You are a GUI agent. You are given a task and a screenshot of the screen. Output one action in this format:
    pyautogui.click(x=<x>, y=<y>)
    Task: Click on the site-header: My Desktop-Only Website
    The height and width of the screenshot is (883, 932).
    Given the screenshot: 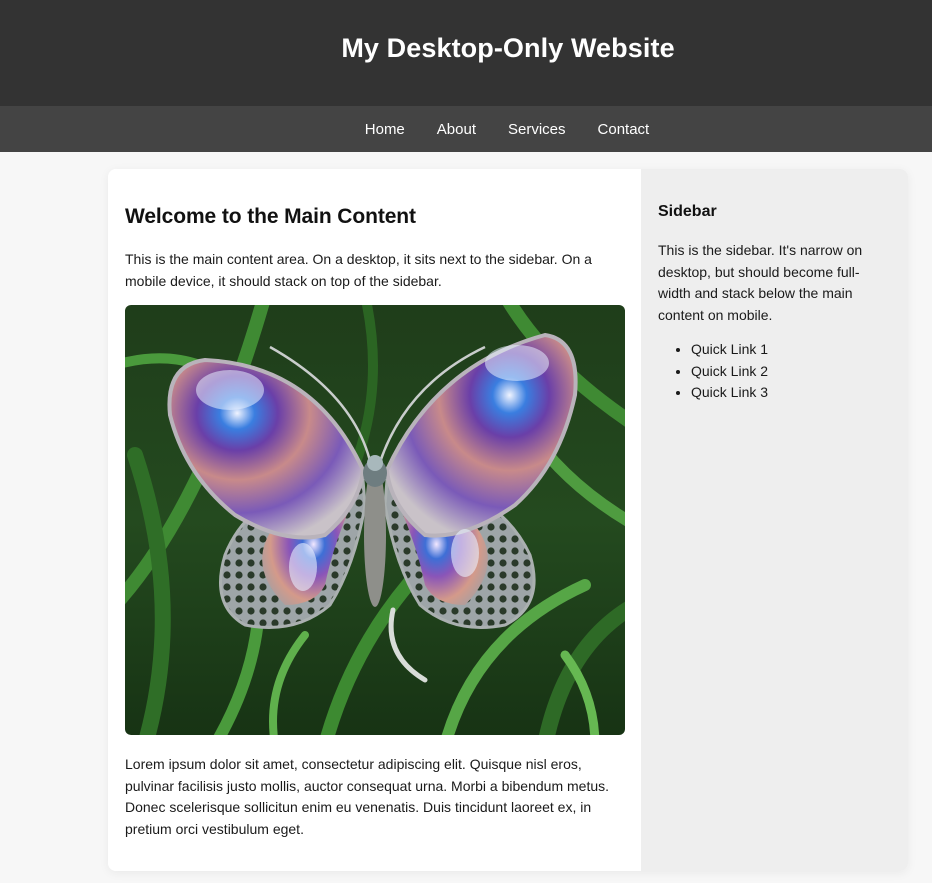 What is the action you would take?
    pyautogui.click(x=466, y=53)
    